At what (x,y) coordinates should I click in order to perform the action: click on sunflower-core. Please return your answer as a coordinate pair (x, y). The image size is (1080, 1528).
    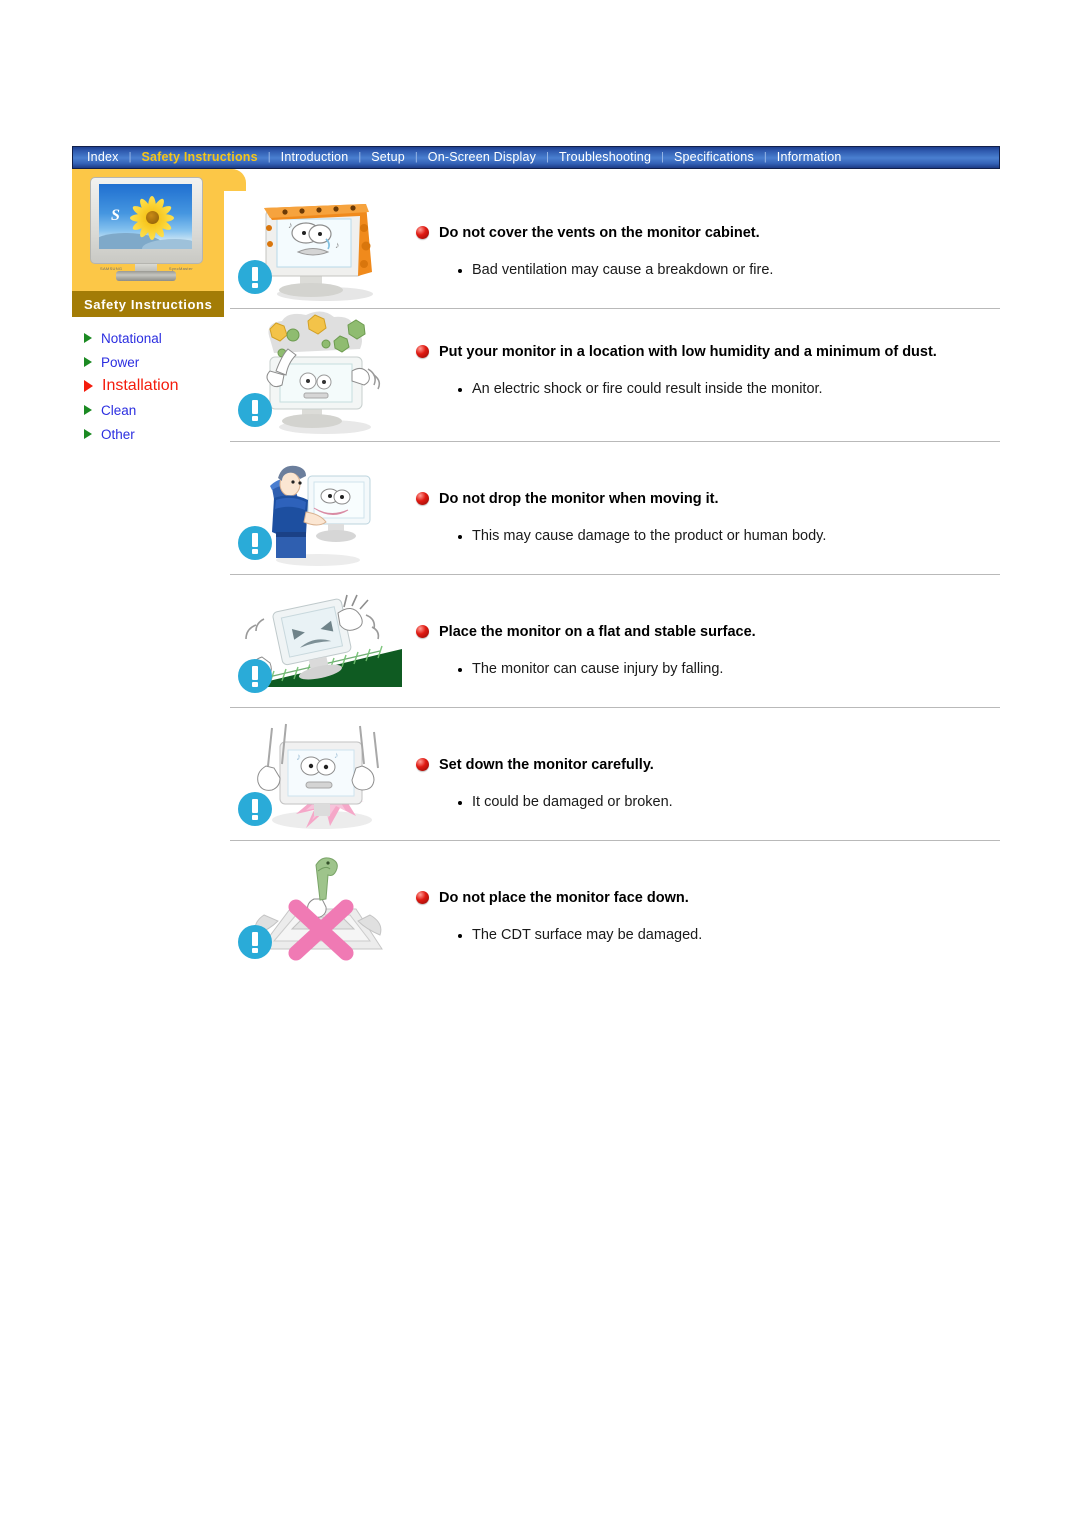
    Looking at the image, I should click on (152, 217).